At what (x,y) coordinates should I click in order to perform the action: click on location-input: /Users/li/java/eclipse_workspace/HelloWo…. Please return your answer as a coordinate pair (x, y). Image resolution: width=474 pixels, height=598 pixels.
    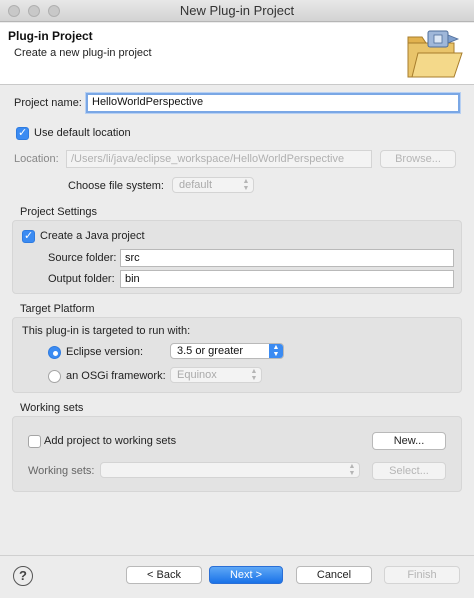
    Looking at the image, I should click on (219, 159).